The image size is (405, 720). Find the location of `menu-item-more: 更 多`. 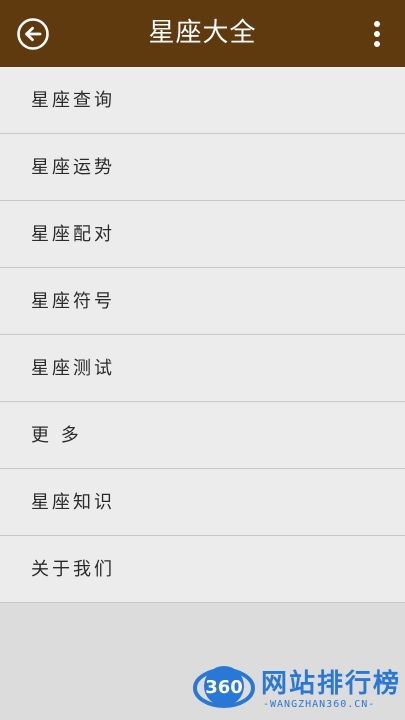

menu-item-more: 更 多 is located at coordinates (202, 435).